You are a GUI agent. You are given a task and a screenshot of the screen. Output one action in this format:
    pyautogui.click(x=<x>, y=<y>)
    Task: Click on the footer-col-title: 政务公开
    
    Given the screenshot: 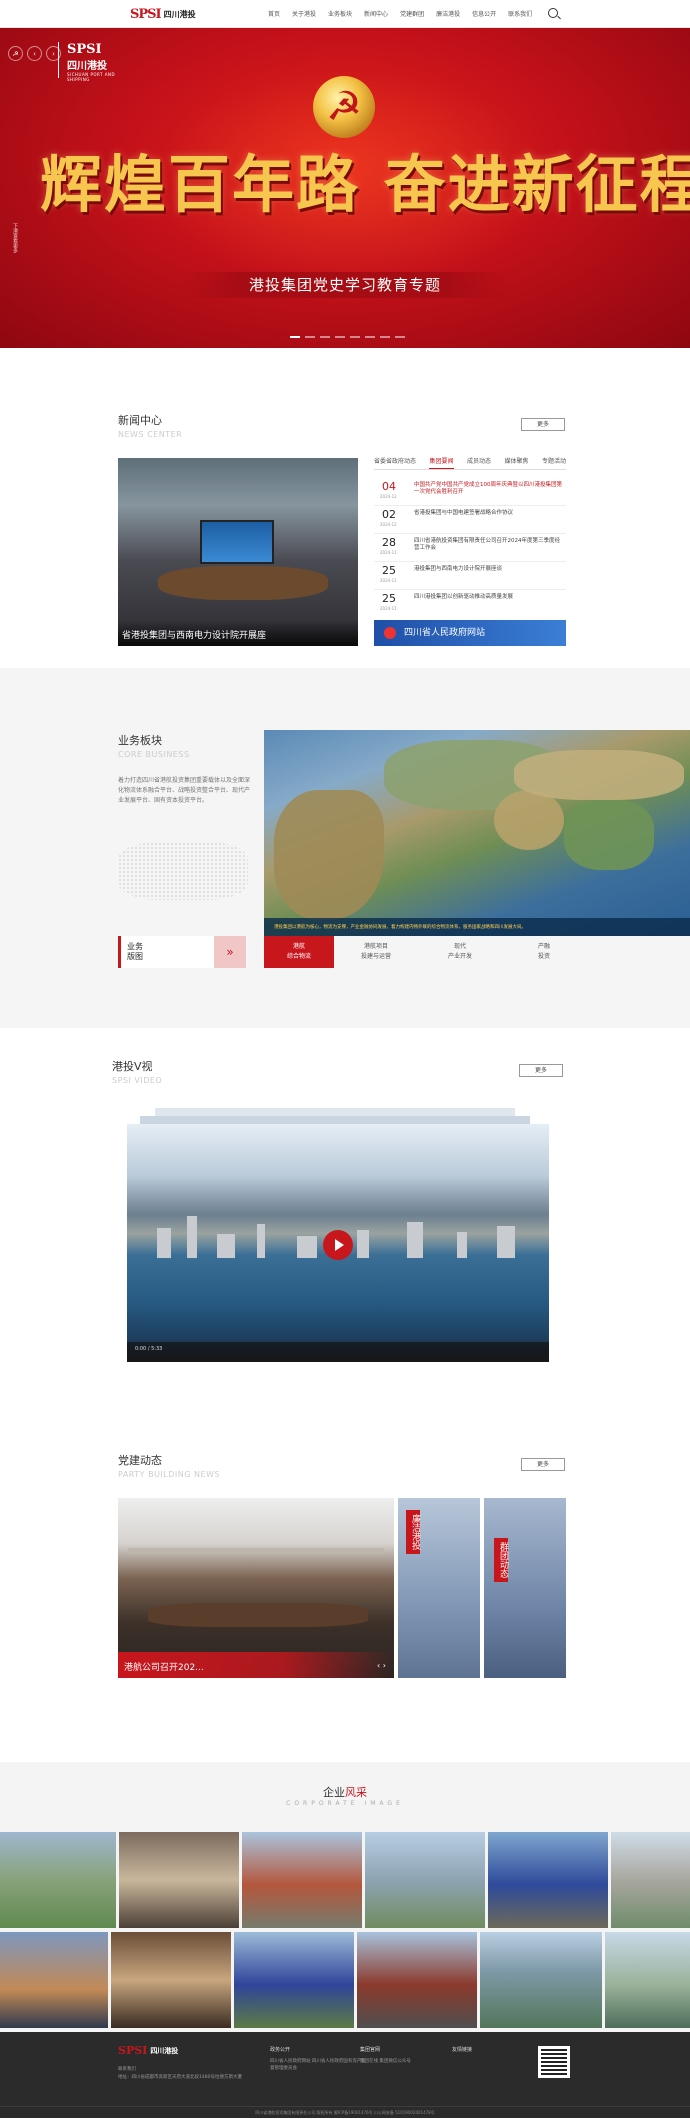 What is the action you would take?
    pyautogui.click(x=280, y=2050)
    